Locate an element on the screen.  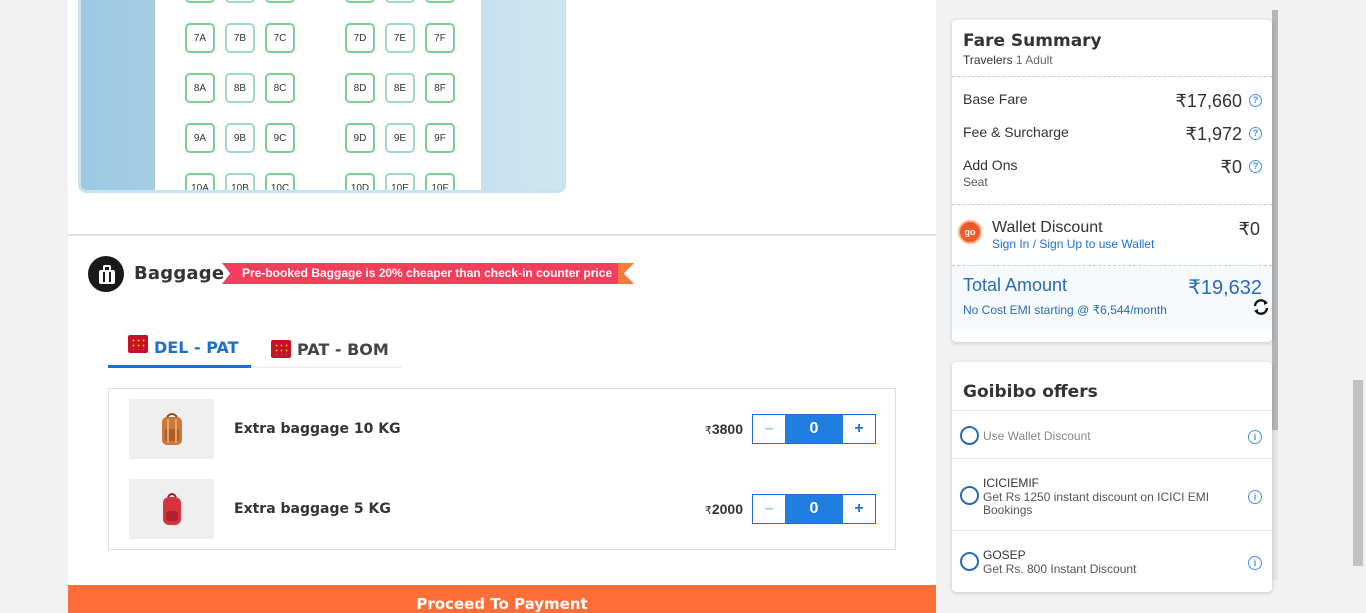
seat-button: 8C is located at coordinates (280, 88).